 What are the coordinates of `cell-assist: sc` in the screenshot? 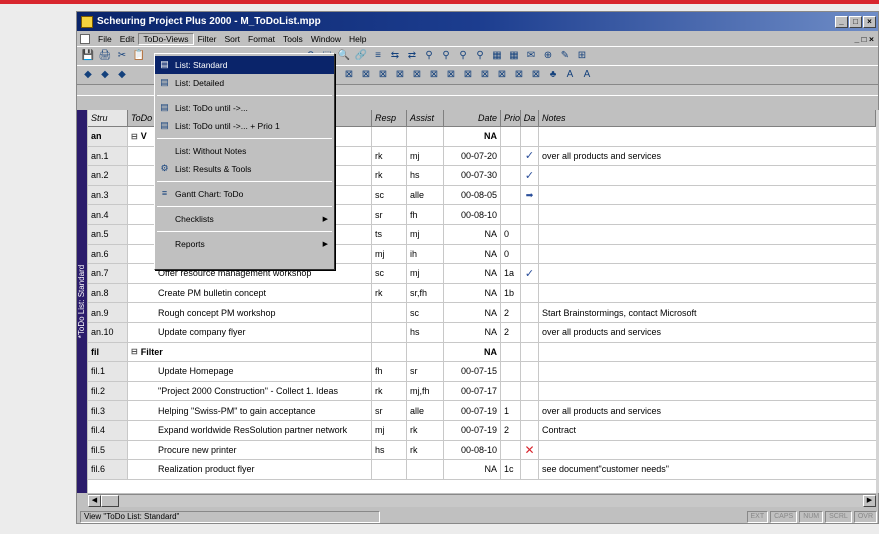 It's located at (425, 312).